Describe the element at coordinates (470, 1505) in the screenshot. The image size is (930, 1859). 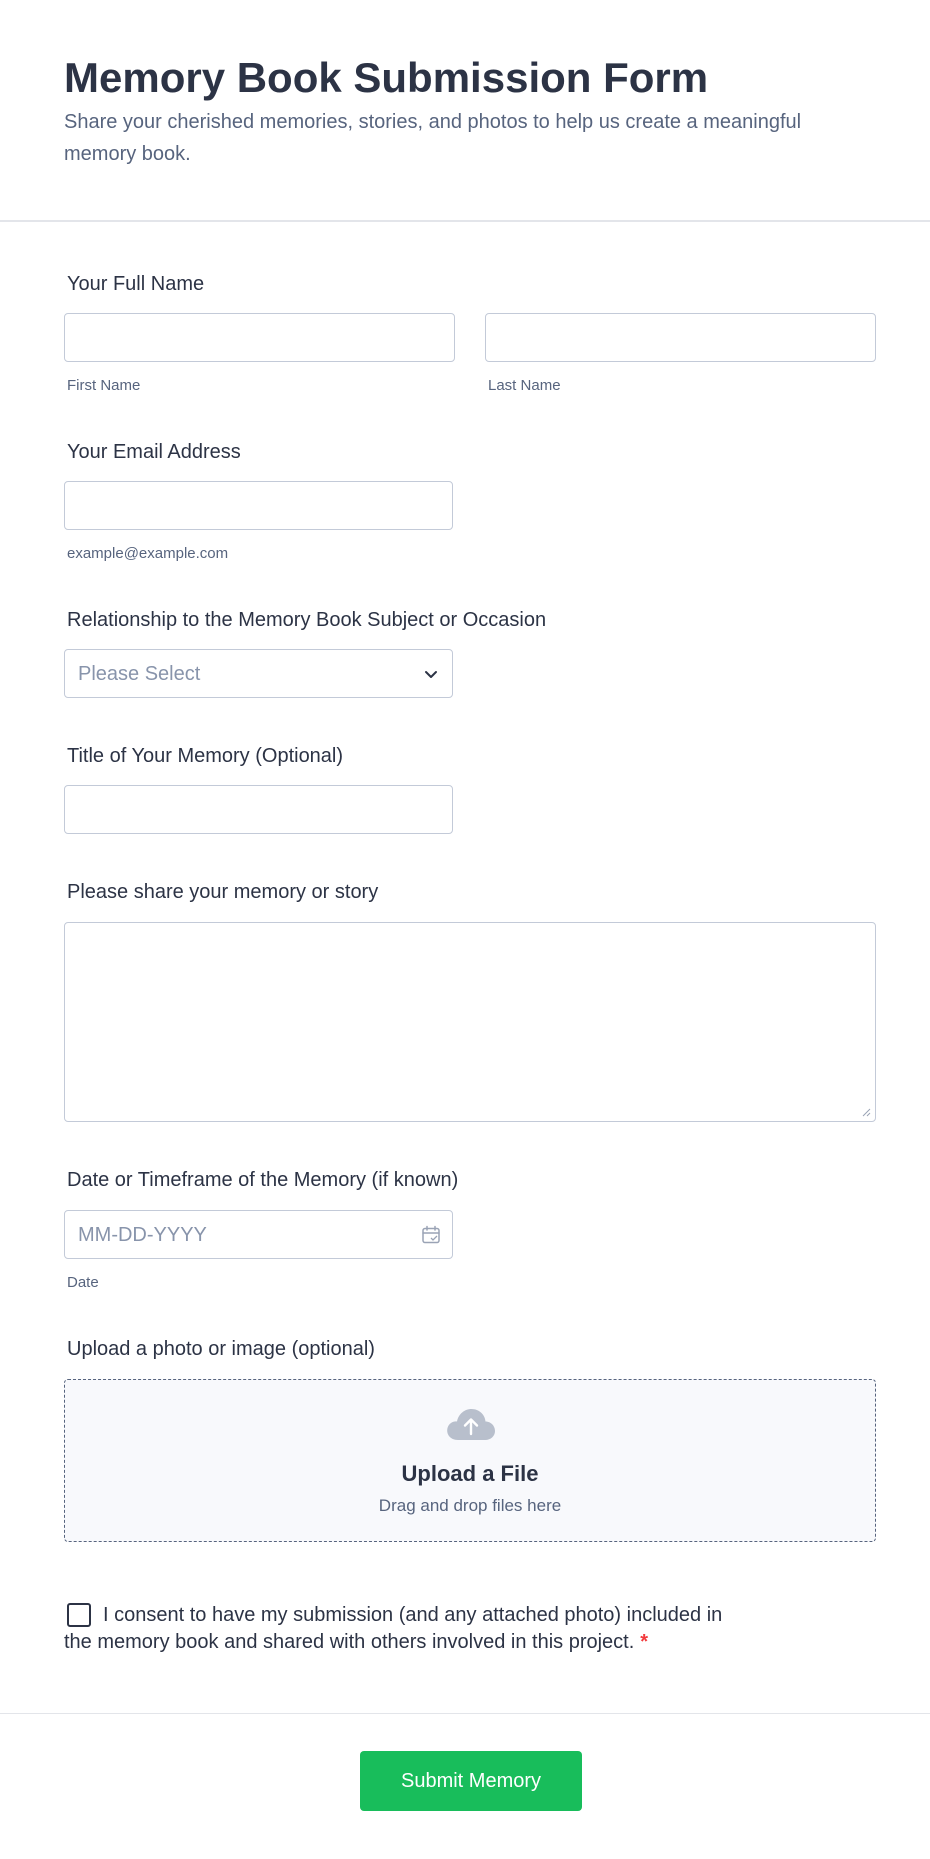
I see `upload-subtitle: Drag and drop files here` at that location.